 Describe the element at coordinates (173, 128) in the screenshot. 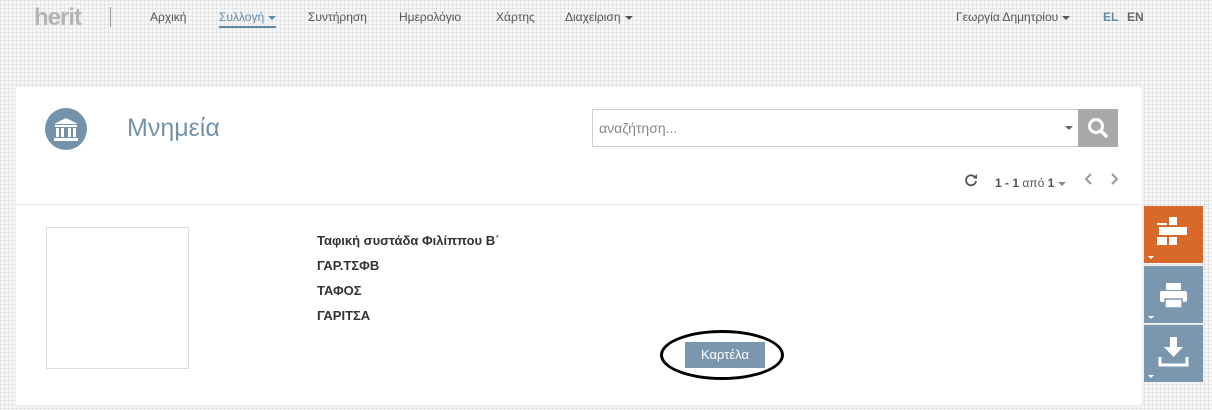

I see `page-title: Μνημεία` at that location.